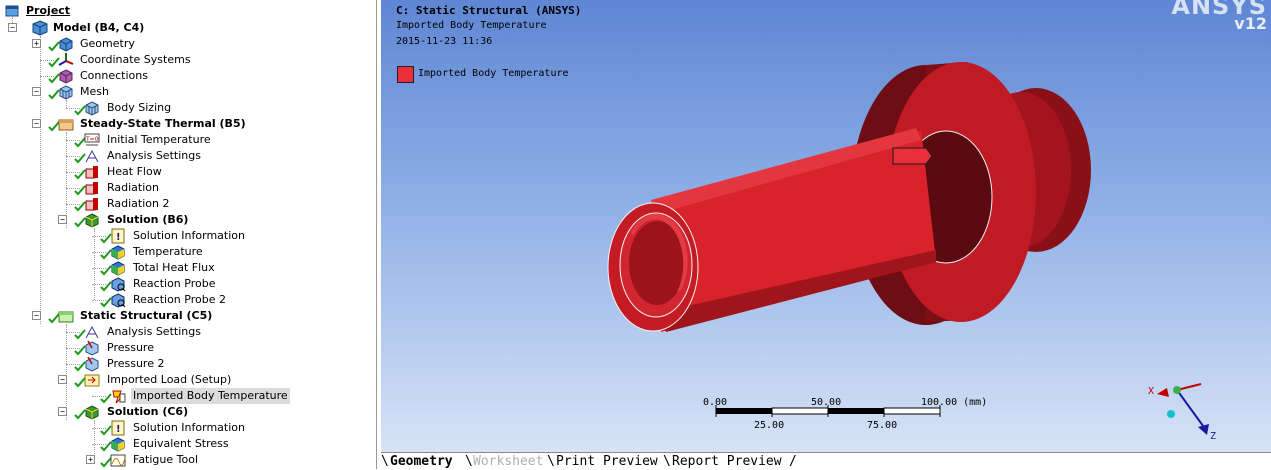 This screenshot has width=1271, height=470. What do you see at coordinates (607, 461) in the screenshot?
I see `tab-print-preview: Print Preview` at bounding box center [607, 461].